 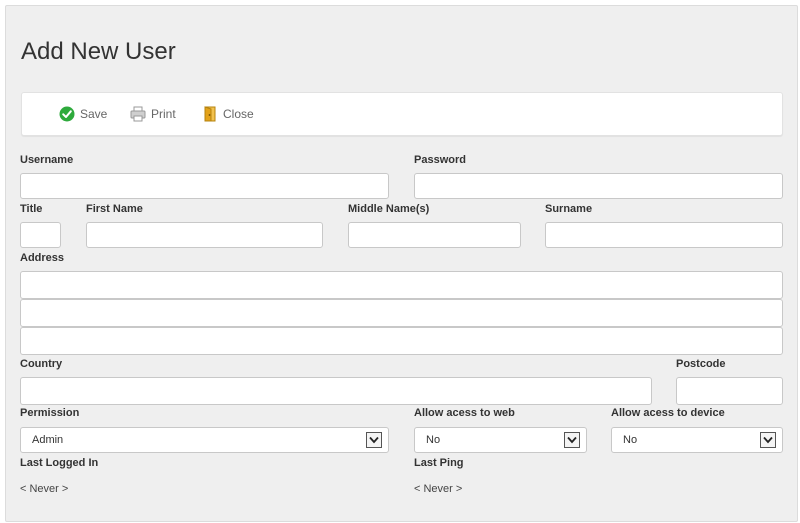 What do you see at coordinates (464, 413) in the screenshot?
I see `web-access-label: Allow acess to web` at bounding box center [464, 413].